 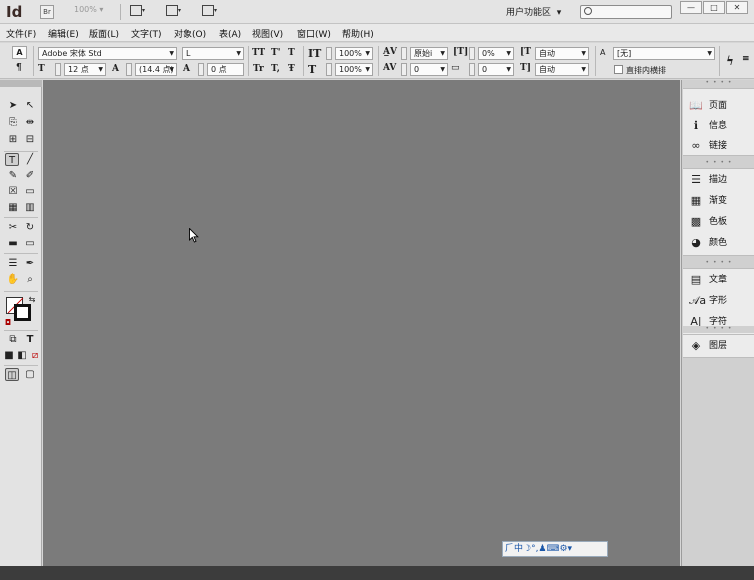 What do you see at coordinates (12, 159) in the screenshot?
I see `type-tool-icon: T` at bounding box center [12, 159].